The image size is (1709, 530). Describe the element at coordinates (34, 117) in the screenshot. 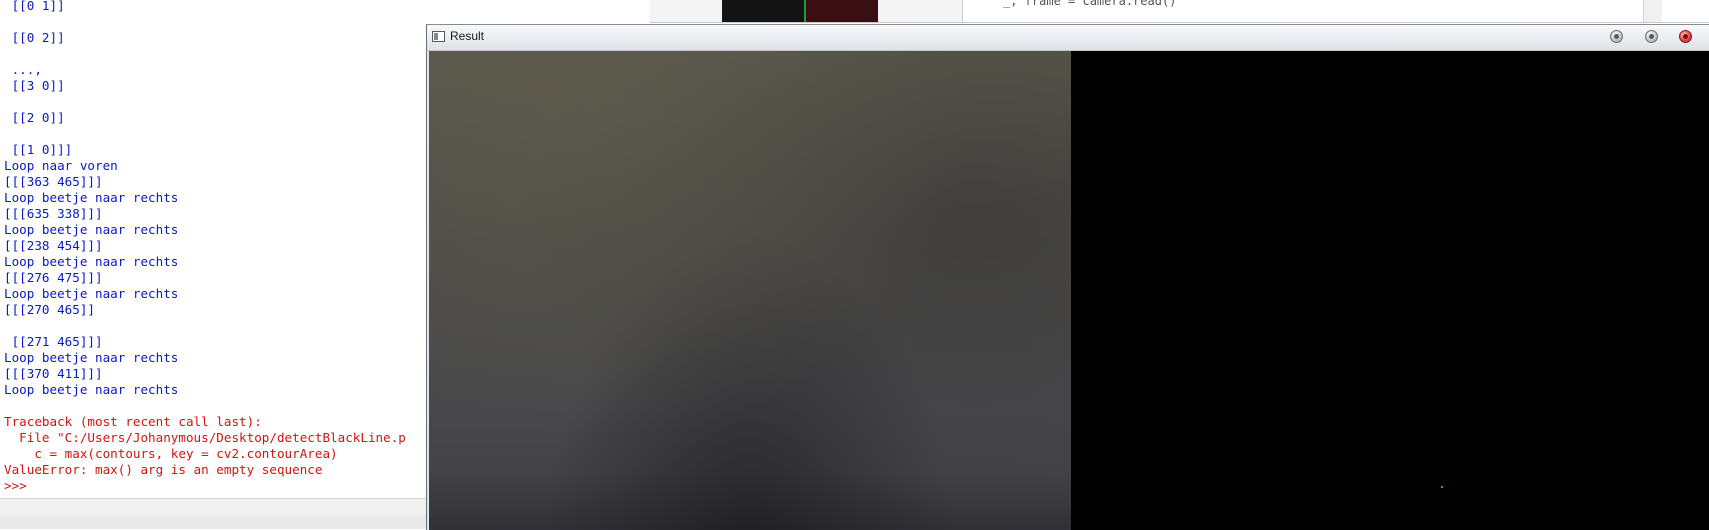

I see `shell-output-line: [[2 0]]` at that location.